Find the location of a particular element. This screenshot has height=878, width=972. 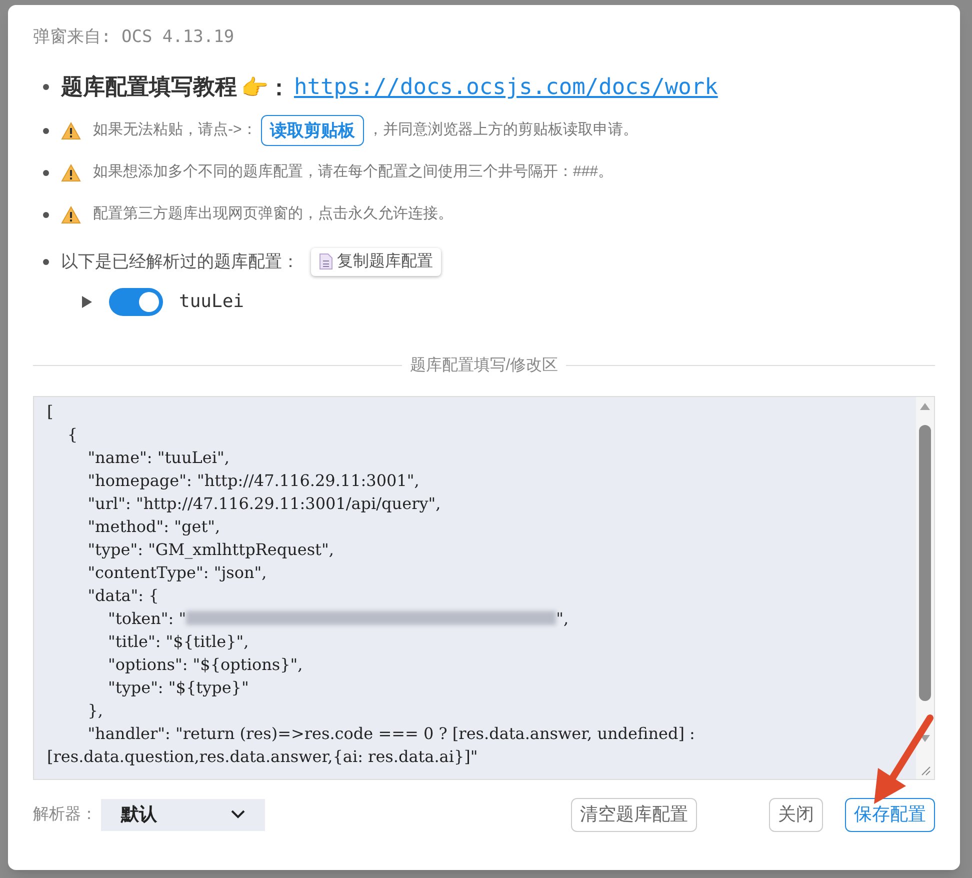

code-line: "handler": "return (res)=>res.code === 0 ? [res.data.answer, undefined] : [res.data.question,res.data.answer,{ai: res.data.ai}]" is located at coordinates (371, 745).